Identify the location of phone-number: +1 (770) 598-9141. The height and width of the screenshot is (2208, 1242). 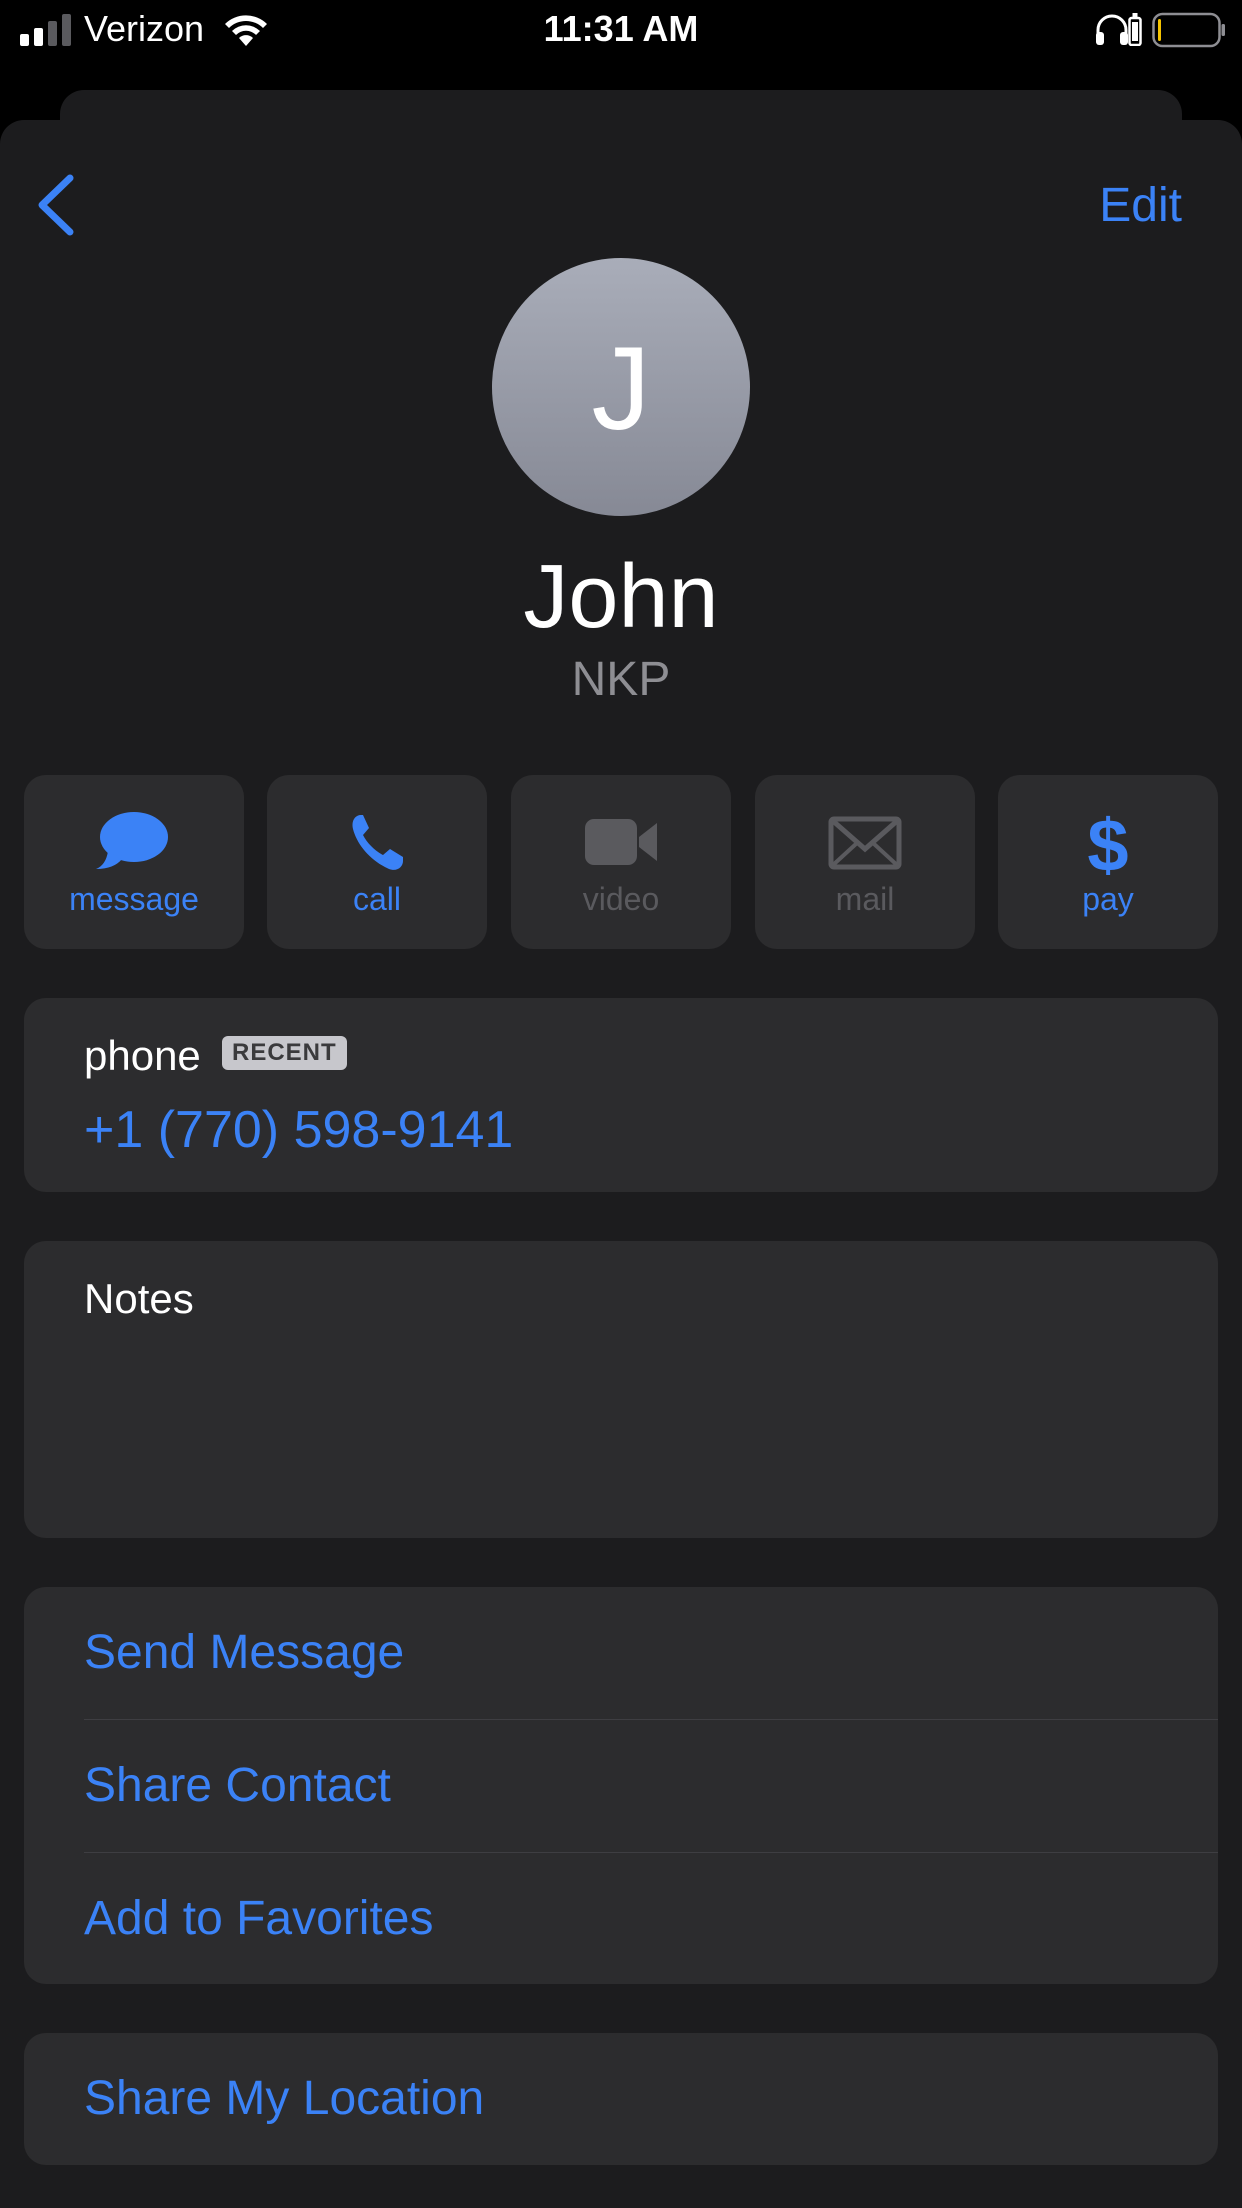
(298, 1130).